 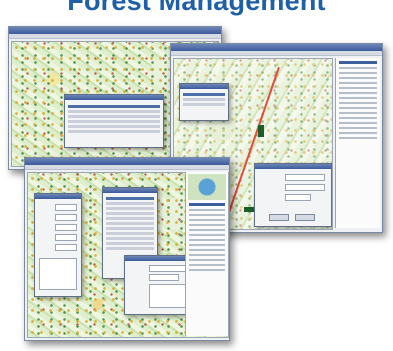 What do you see at coordinates (114, 106) in the screenshot?
I see `table-header` at bounding box center [114, 106].